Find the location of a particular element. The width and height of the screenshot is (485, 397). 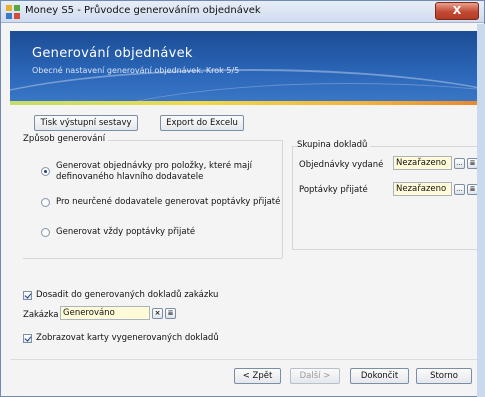

doc-group-label: Skupina dokladů is located at coordinates (334, 145).